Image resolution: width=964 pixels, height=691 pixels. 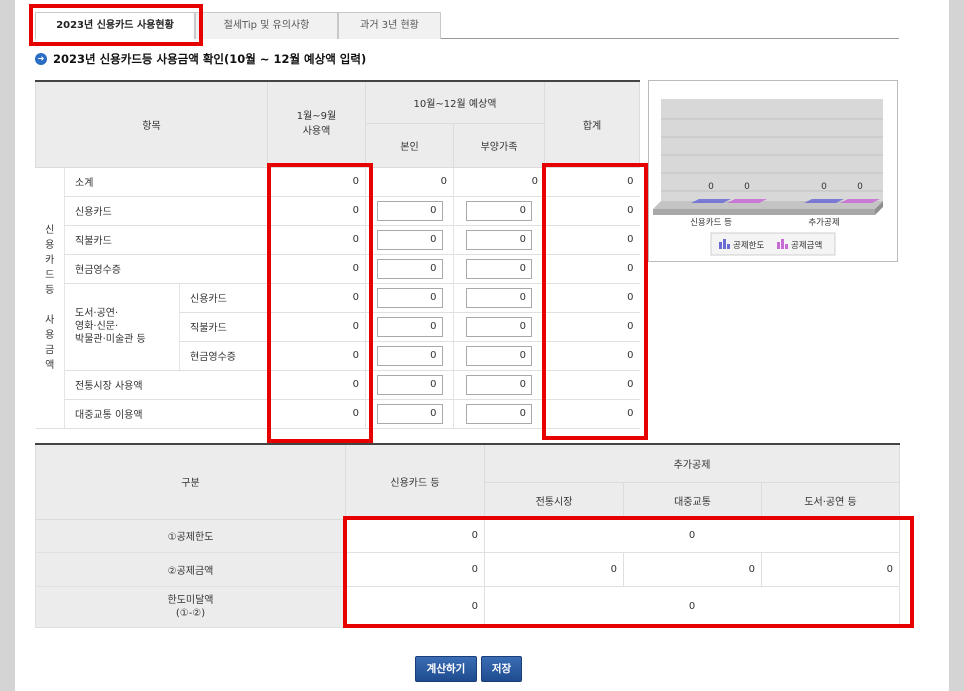 What do you see at coordinates (806, 245) in the screenshot?
I see `chart-legend-label: 공제금액` at bounding box center [806, 245].